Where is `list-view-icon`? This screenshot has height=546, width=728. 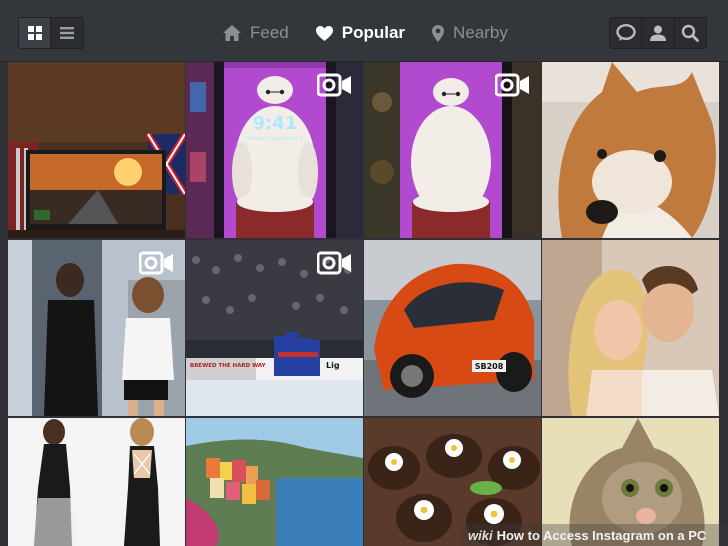 list-view-icon is located at coordinates (67, 33).